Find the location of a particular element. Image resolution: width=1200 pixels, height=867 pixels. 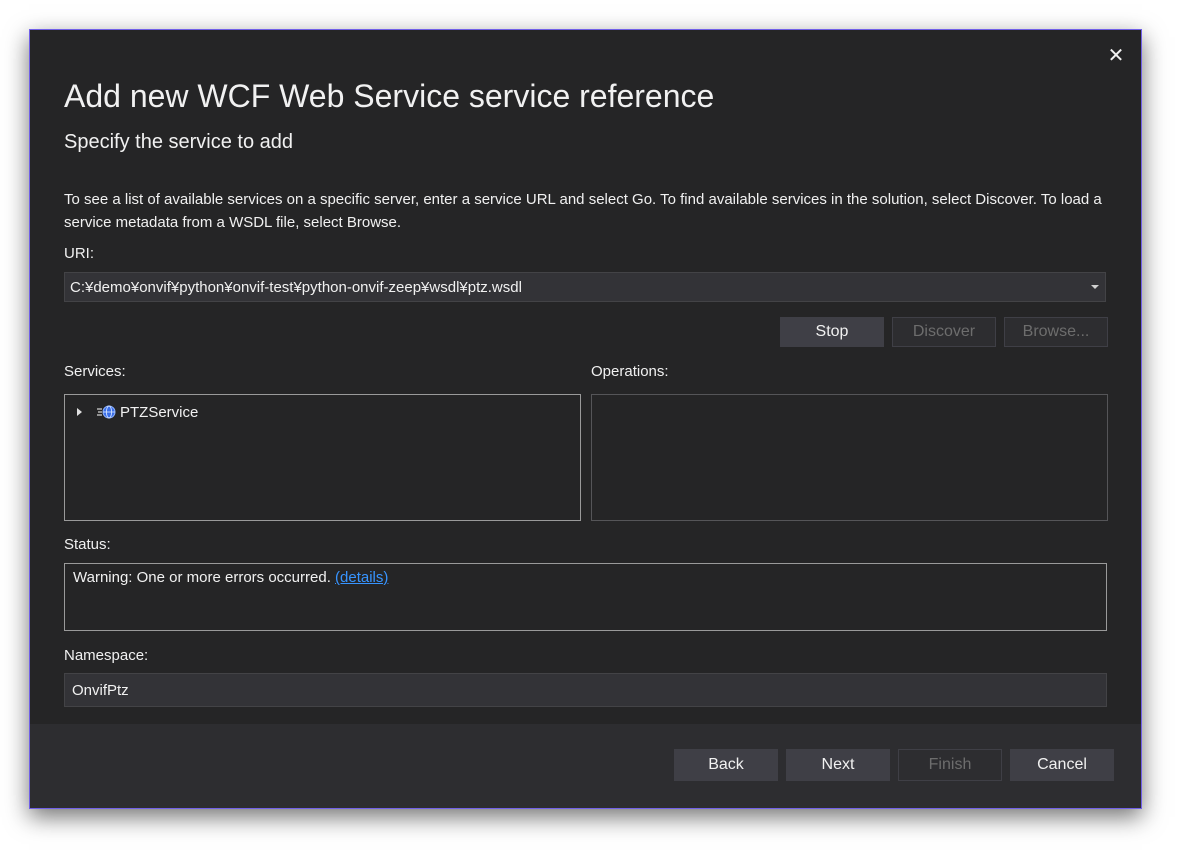

discover-button: Discover is located at coordinates (944, 332).